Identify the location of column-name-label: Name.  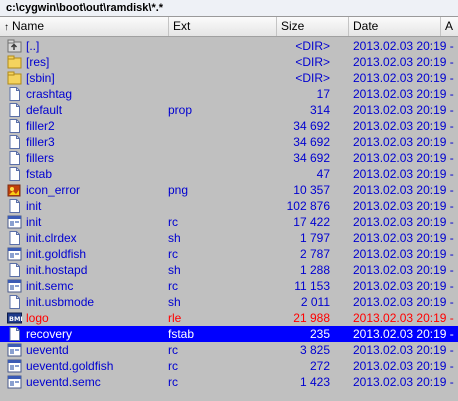
(28, 26).